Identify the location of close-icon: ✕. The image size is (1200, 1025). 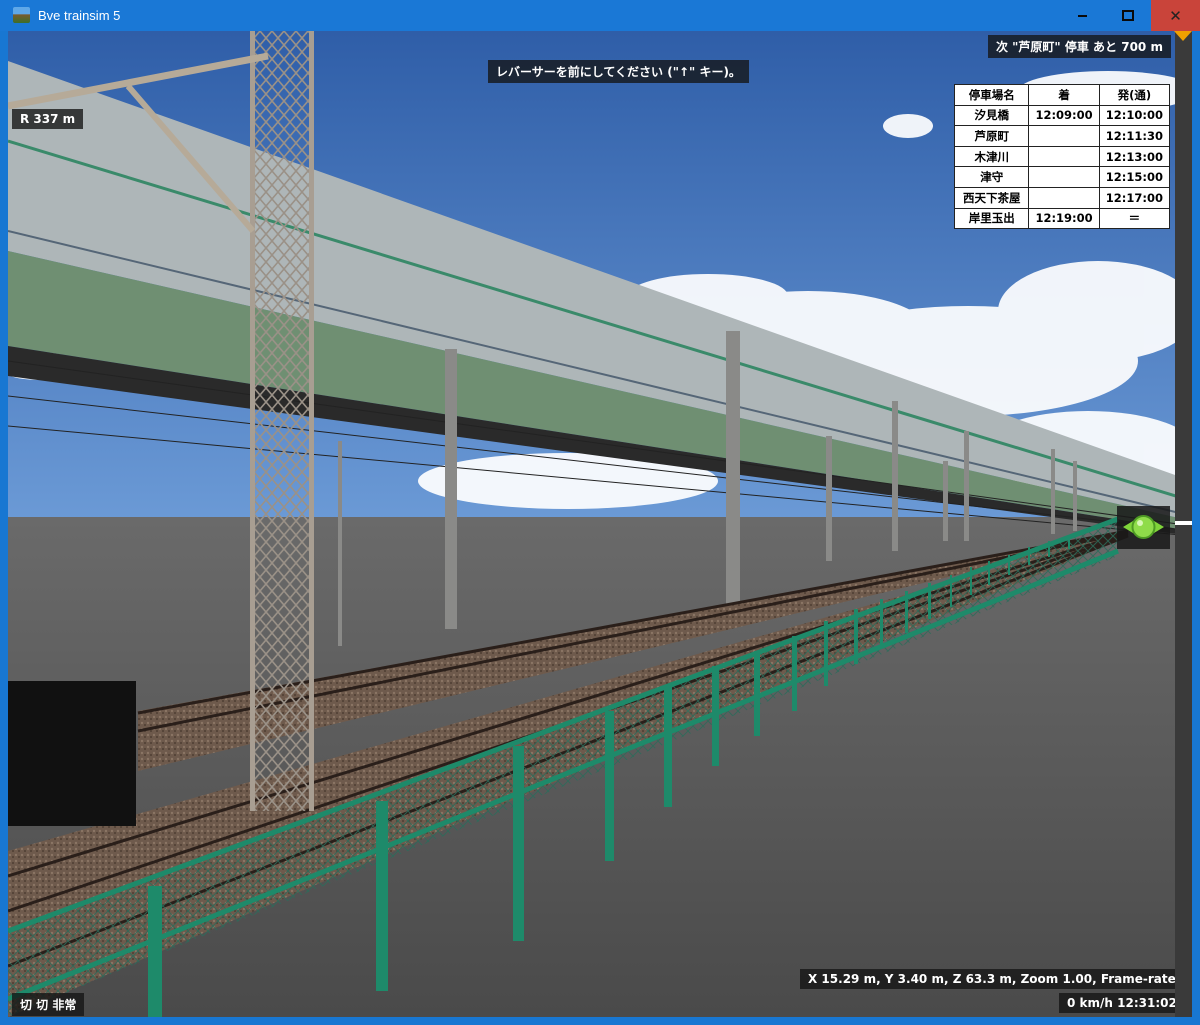
(1175, 15).